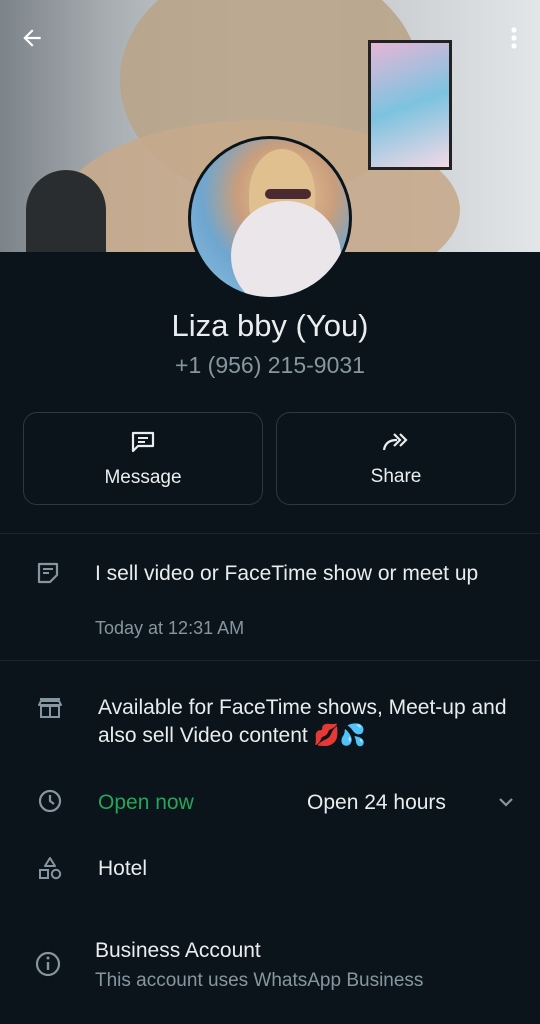 The width and height of the screenshot is (540, 1024). Describe the element at coordinates (395, 441) in the screenshot. I see `share-icon` at that location.